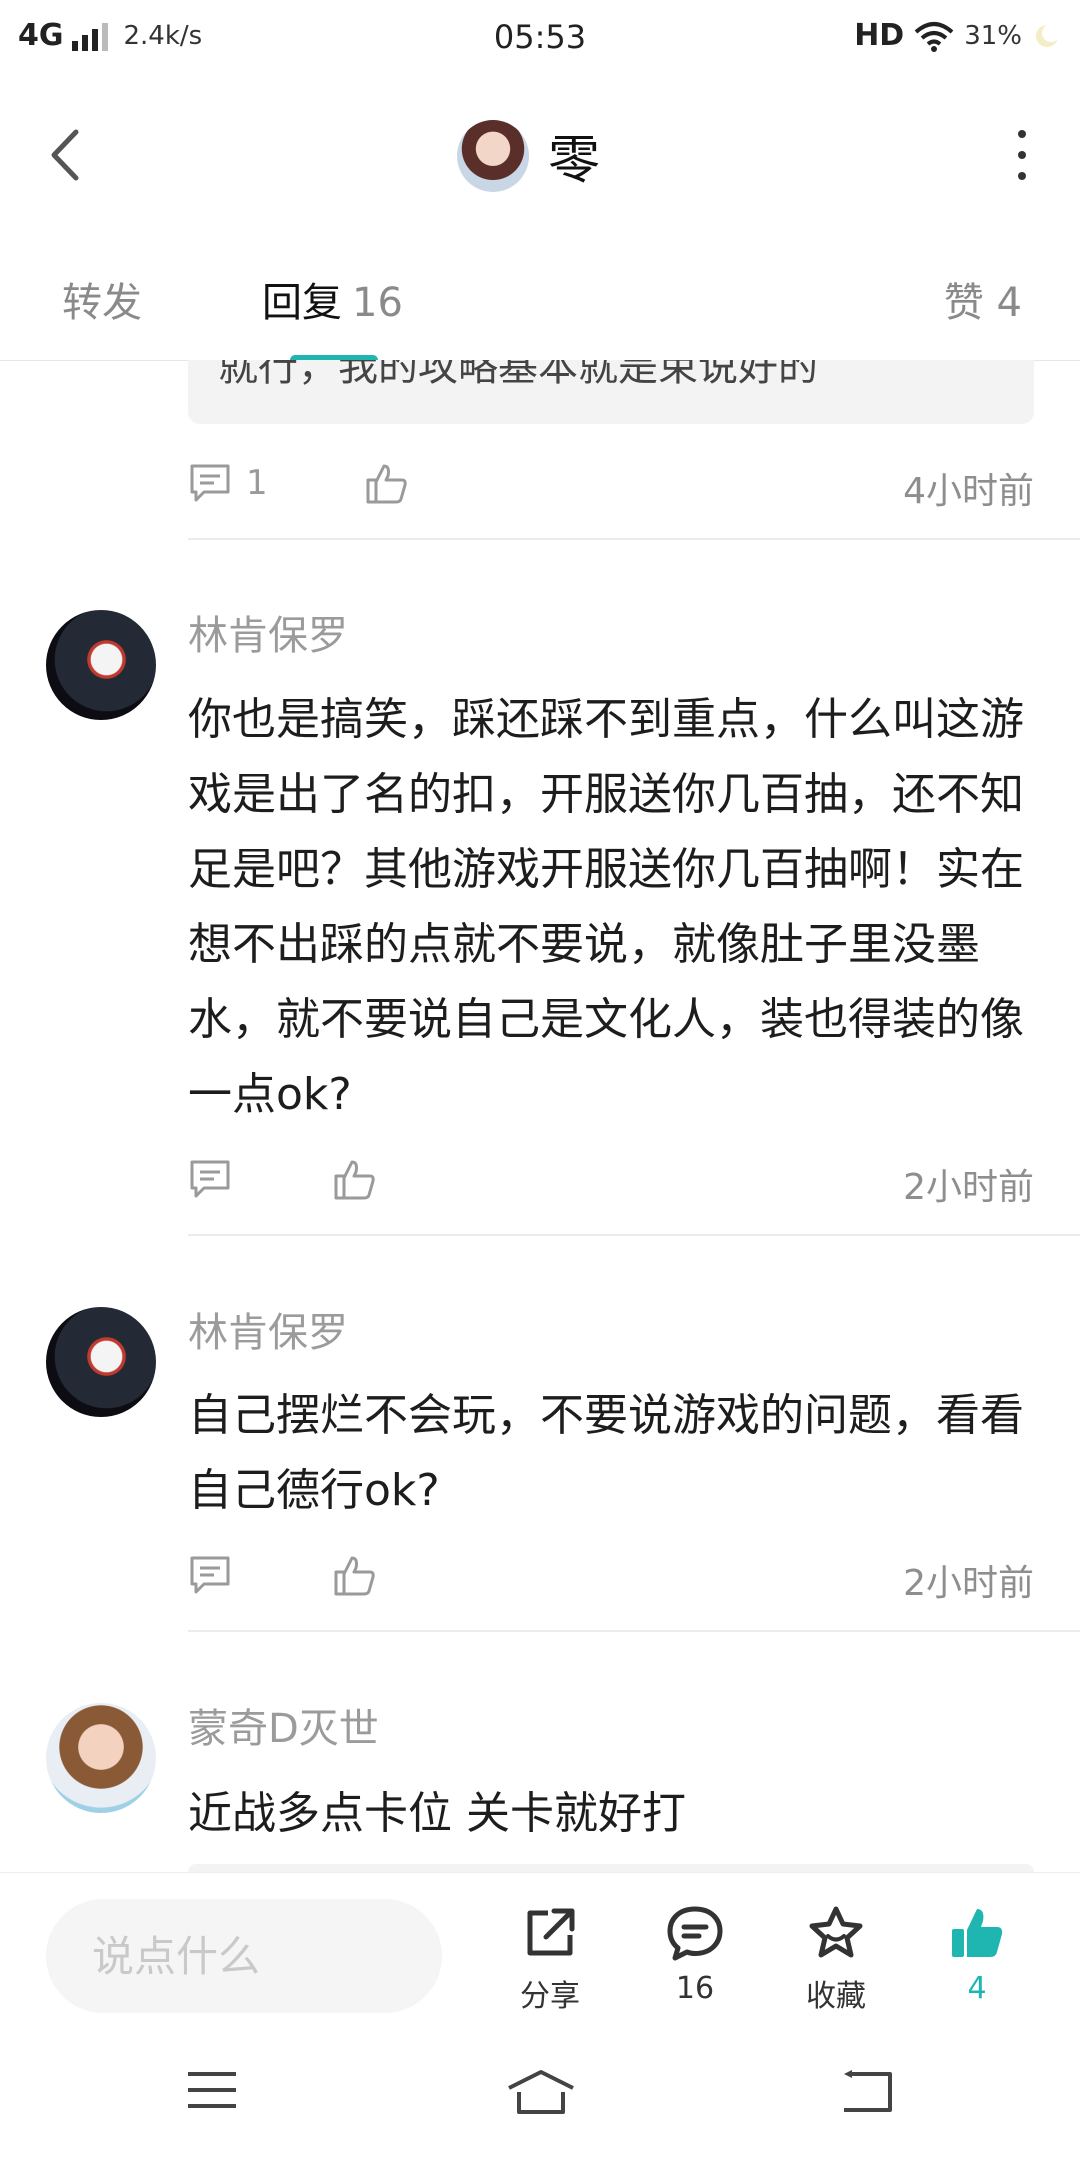 The image size is (1080, 2160). I want to click on share-label: 分享, so click(550, 1996).